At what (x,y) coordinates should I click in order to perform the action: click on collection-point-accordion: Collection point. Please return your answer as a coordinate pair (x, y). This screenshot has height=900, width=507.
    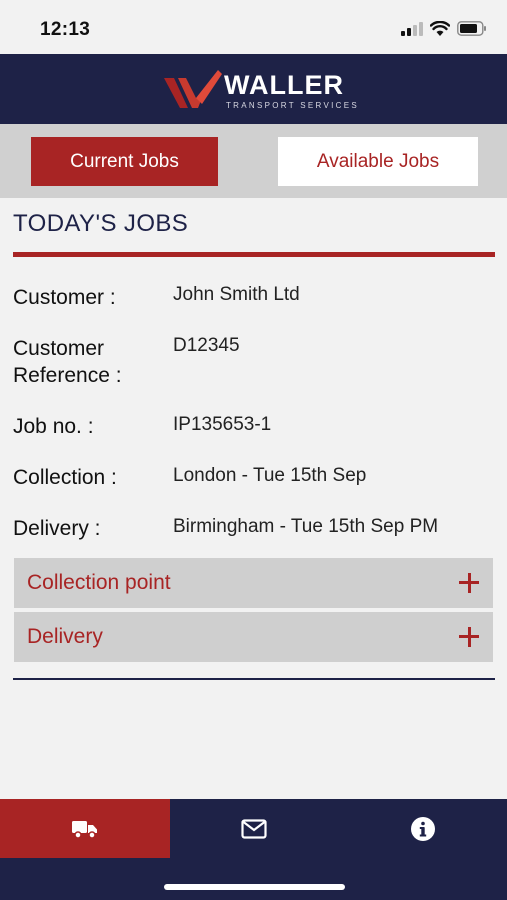
    Looking at the image, I should click on (253, 583).